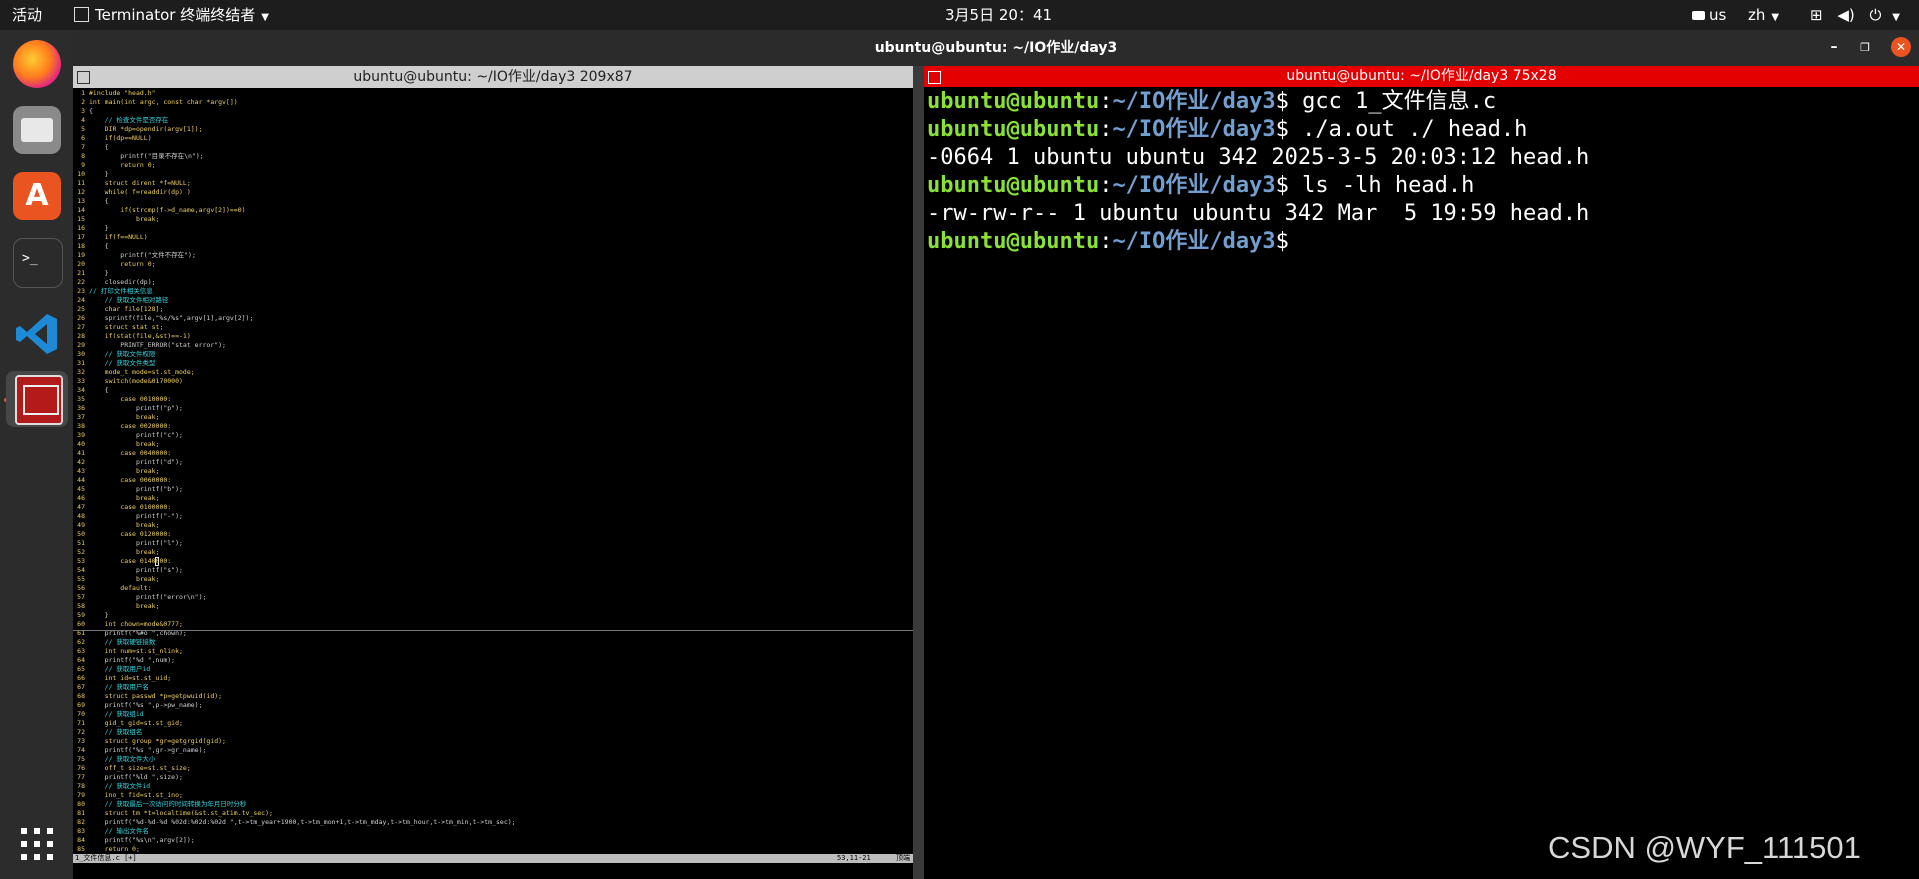  I want to click on code-line: struct stat st;, so click(126, 327).